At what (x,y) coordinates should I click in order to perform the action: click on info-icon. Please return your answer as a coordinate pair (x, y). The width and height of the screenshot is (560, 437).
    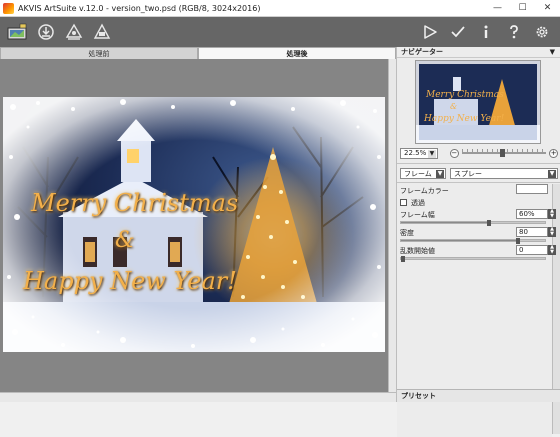
    Looking at the image, I should click on (486, 31).